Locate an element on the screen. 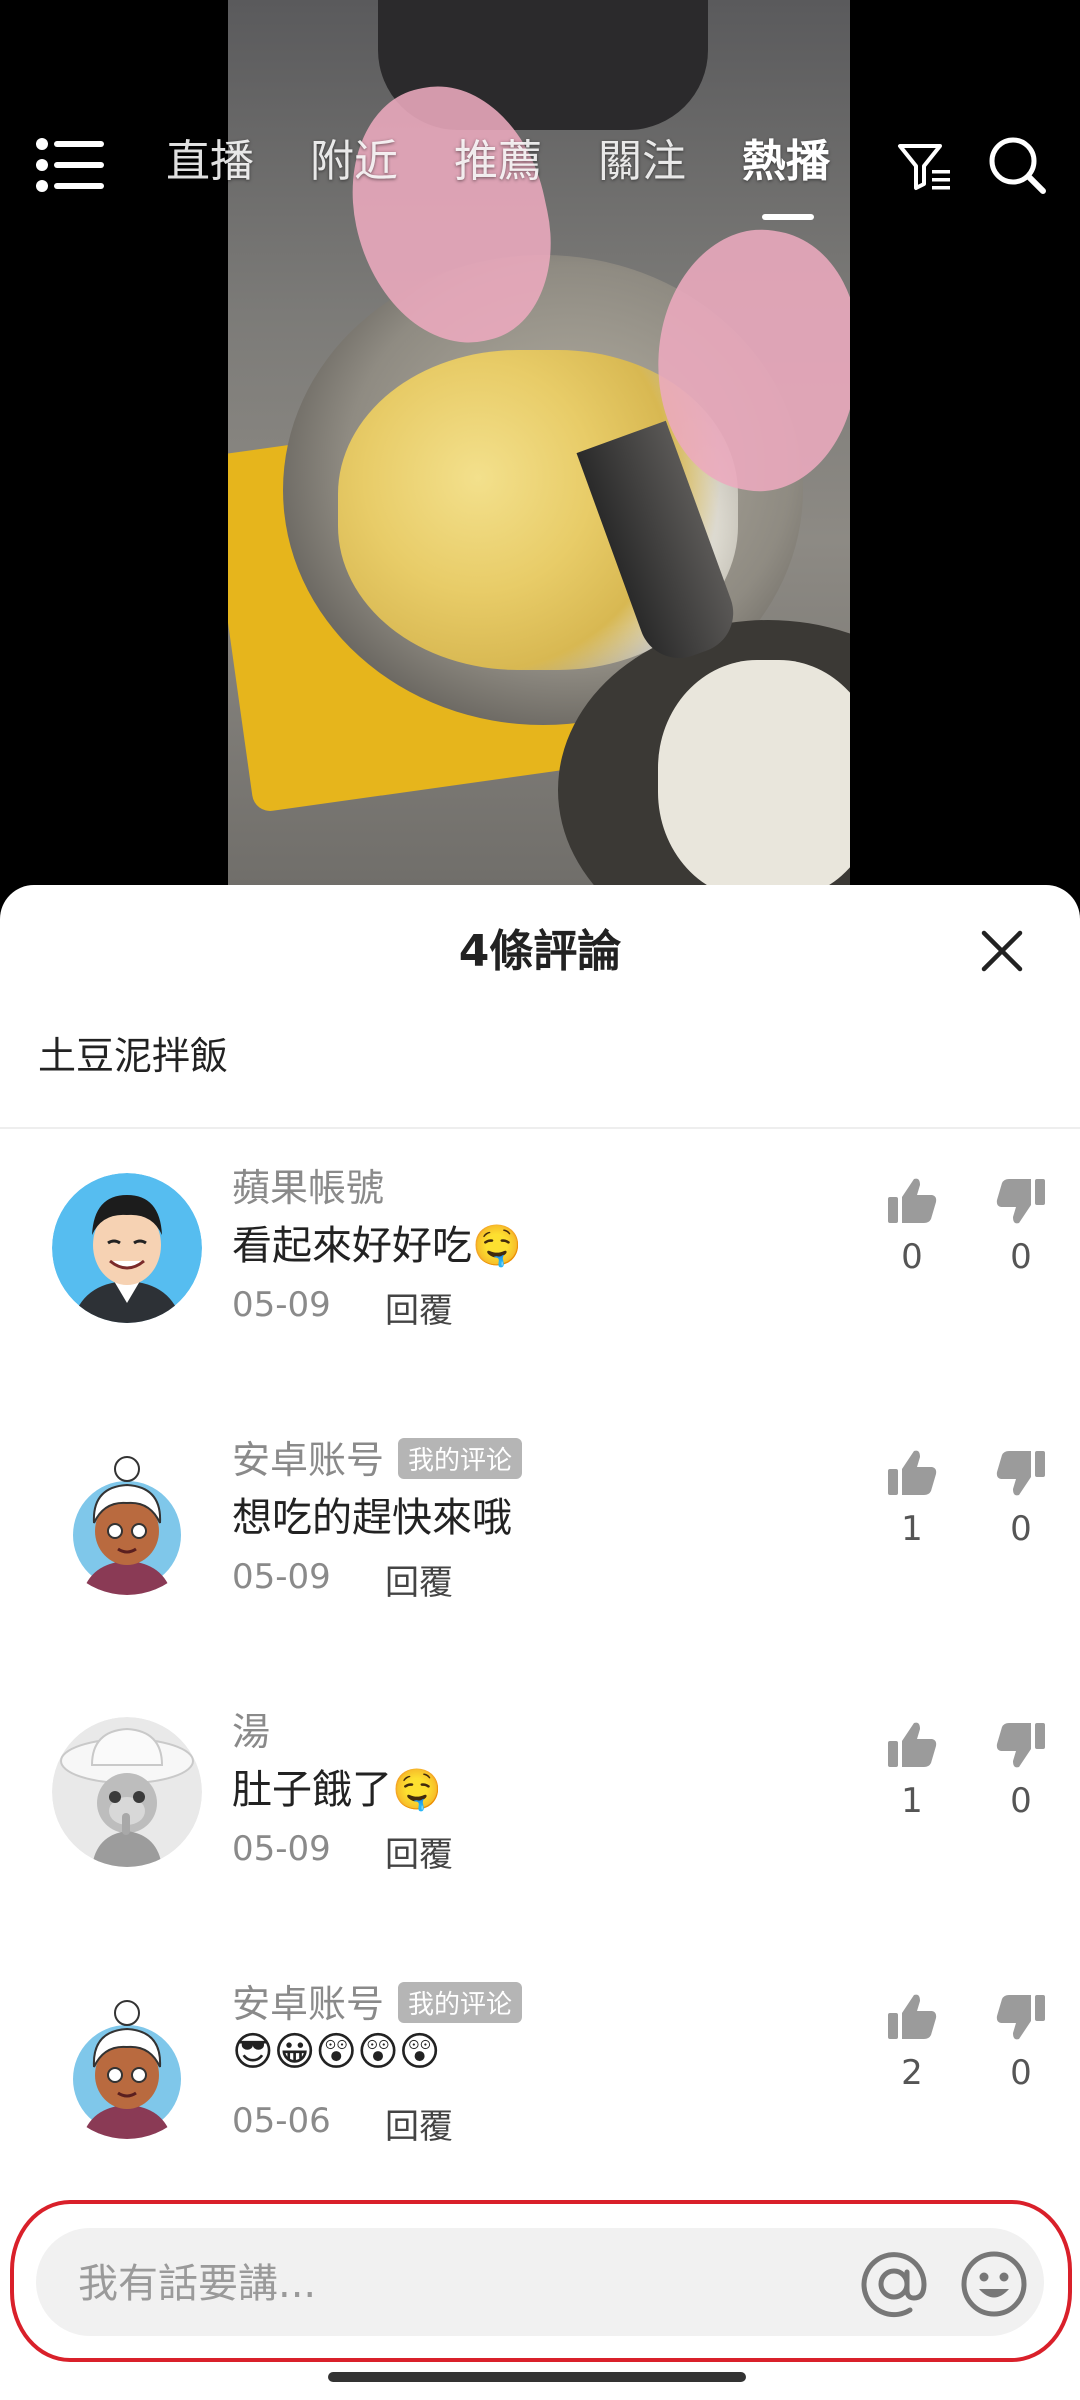 The image size is (1080, 2400). tab-nearby: 附近 is located at coordinates (354, 162).